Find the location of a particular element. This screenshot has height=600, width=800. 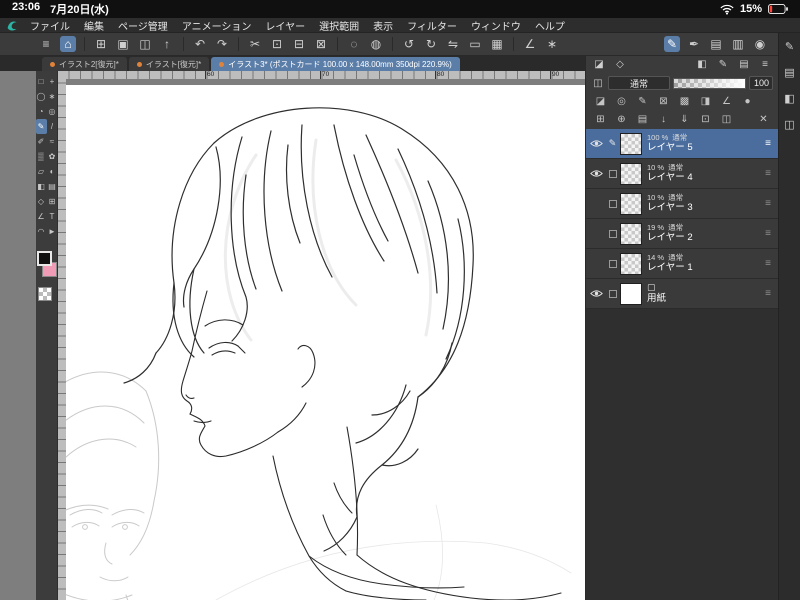

menu-item-animation: アニメーション is located at coordinates (217, 25).